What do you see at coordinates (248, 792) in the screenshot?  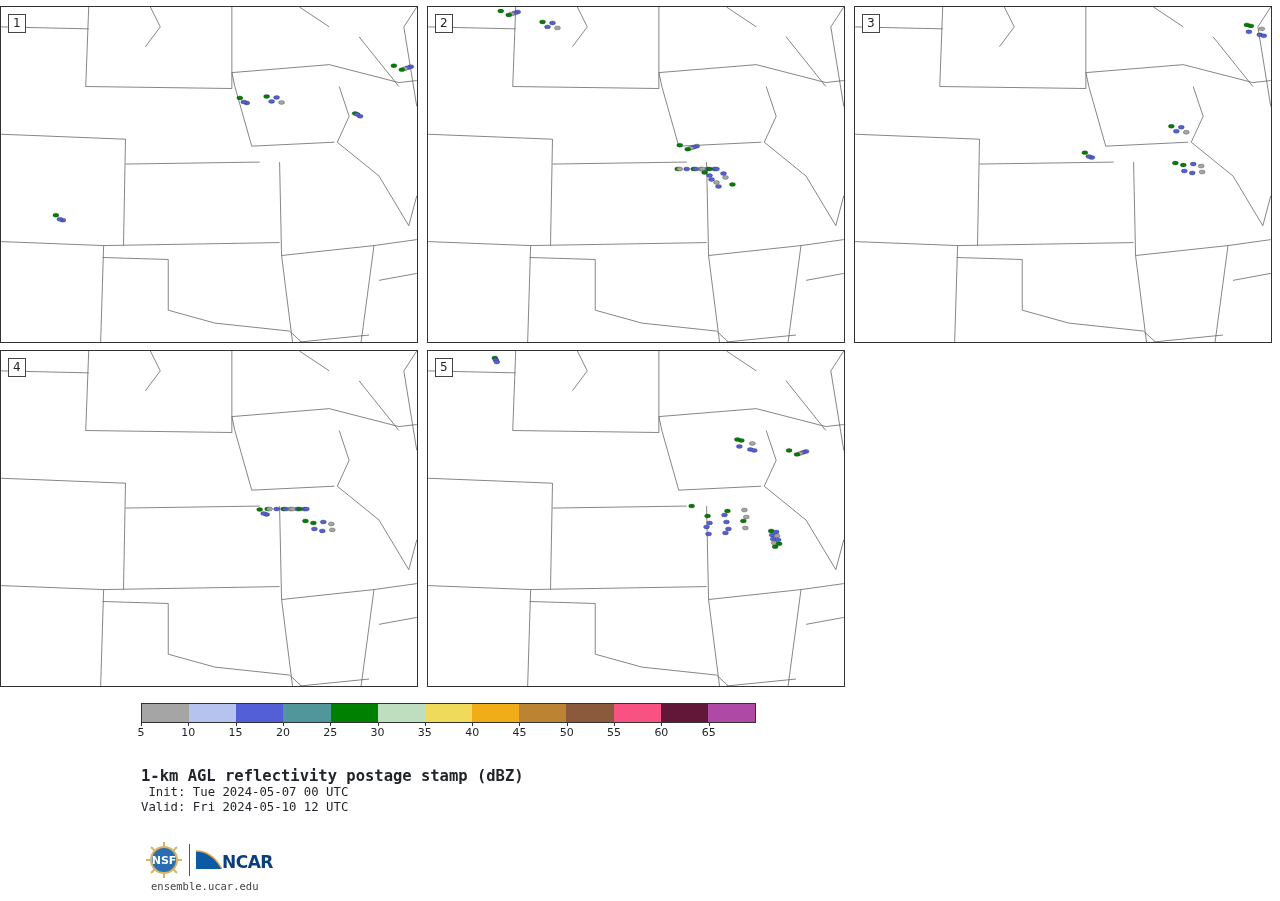 I see `init-time: Init: Tue 2024-05-07 00 UTC` at bounding box center [248, 792].